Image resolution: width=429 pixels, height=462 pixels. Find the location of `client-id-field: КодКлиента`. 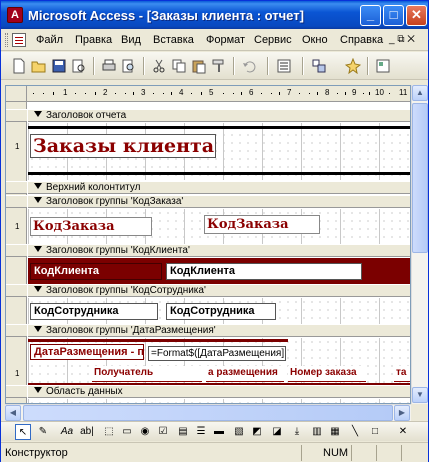

client-id-field: КодКлиента is located at coordinates (264, 271).